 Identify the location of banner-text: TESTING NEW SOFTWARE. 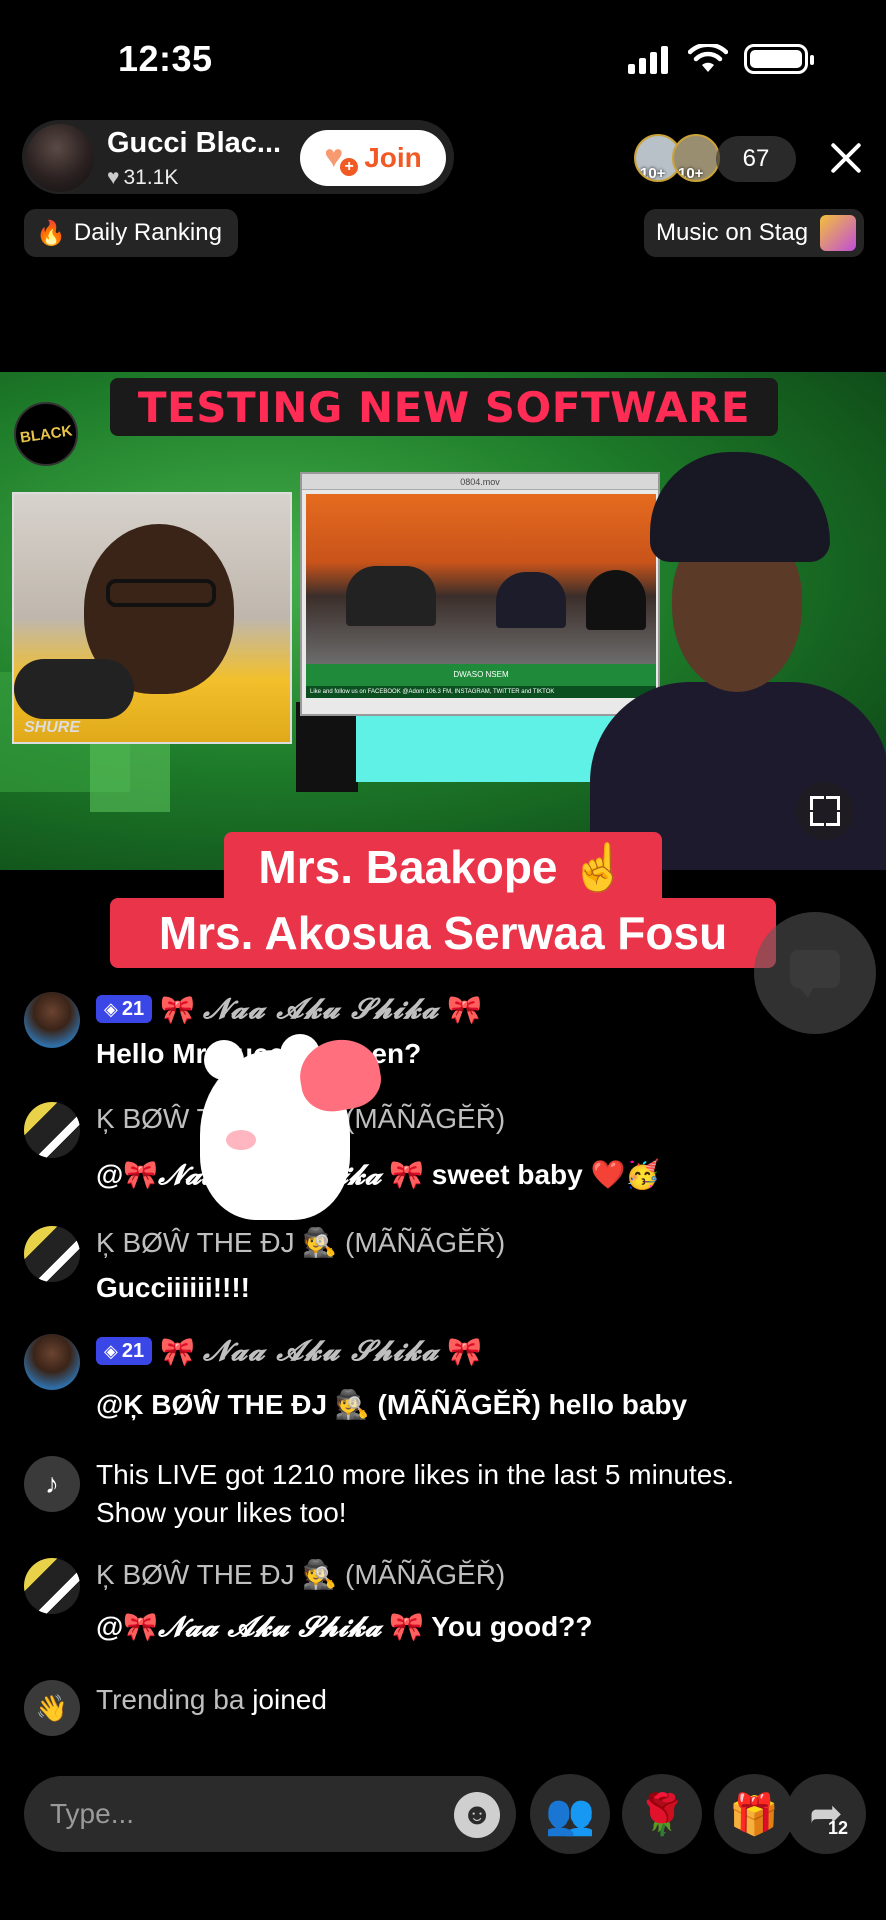
(444, 407).